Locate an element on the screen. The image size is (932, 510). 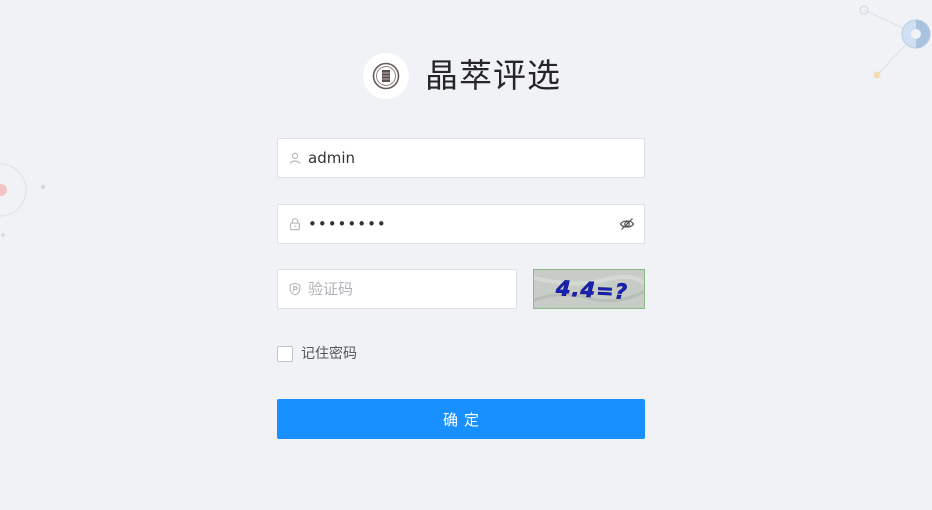
password-input is located at coordinates (459, 224).